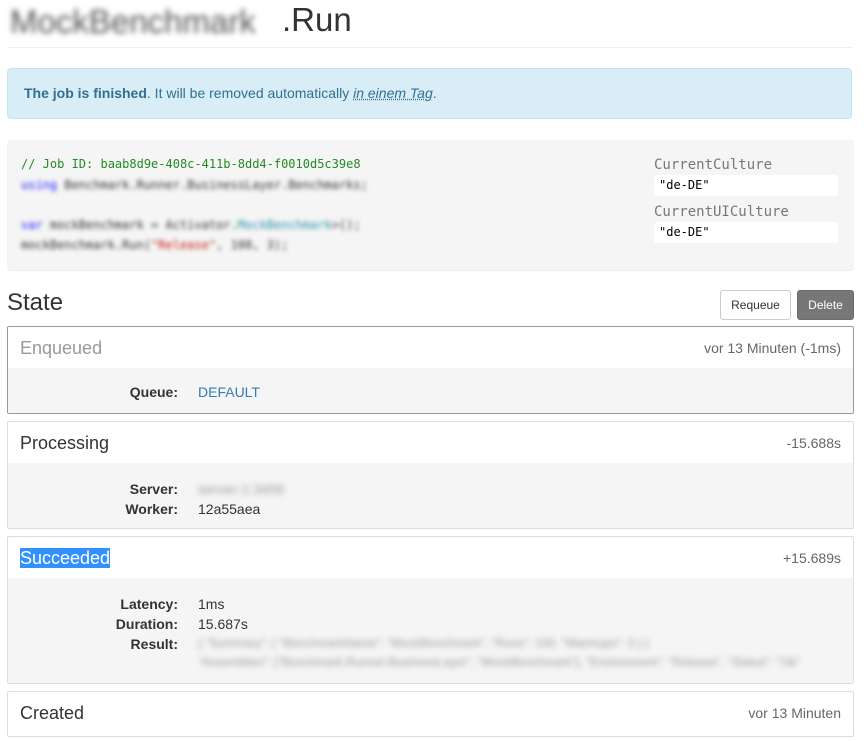 The height and width of the screenshot is (741, 864). What do you see at coordinates (430, 442) in the screenshot?
I see `state-card-header: Processing -15.688s` at bounding box center [430, 442].